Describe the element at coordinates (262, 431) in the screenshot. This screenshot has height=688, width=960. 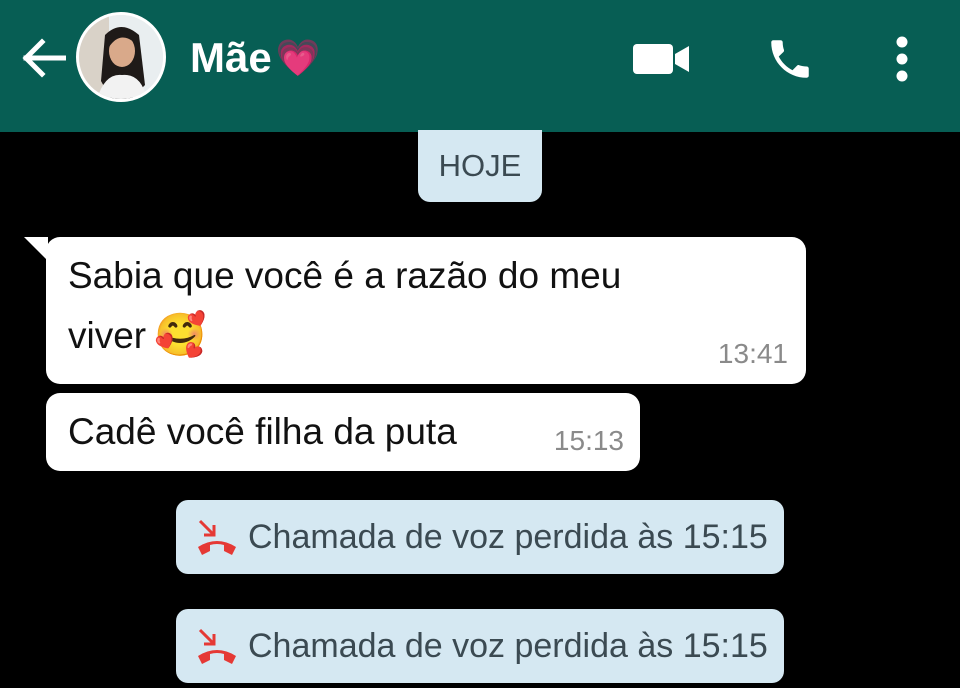
I see `message-text: Cadê você filha da puta` at that location.